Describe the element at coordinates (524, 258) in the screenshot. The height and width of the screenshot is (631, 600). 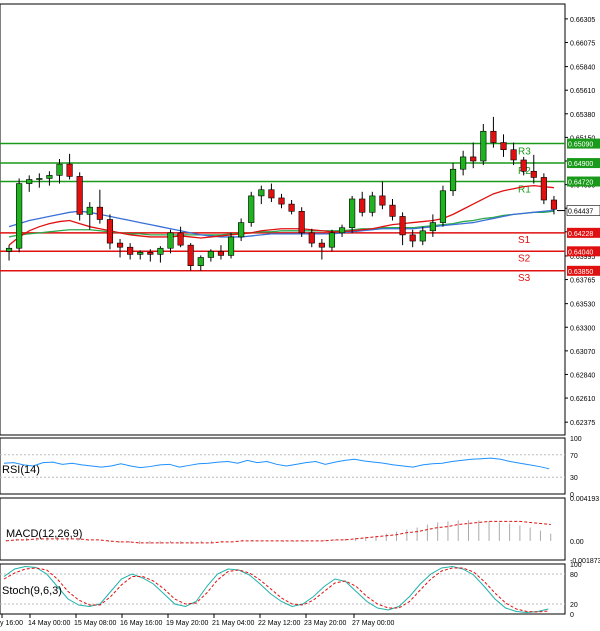
I see `level-name-s2: S2` at that location.